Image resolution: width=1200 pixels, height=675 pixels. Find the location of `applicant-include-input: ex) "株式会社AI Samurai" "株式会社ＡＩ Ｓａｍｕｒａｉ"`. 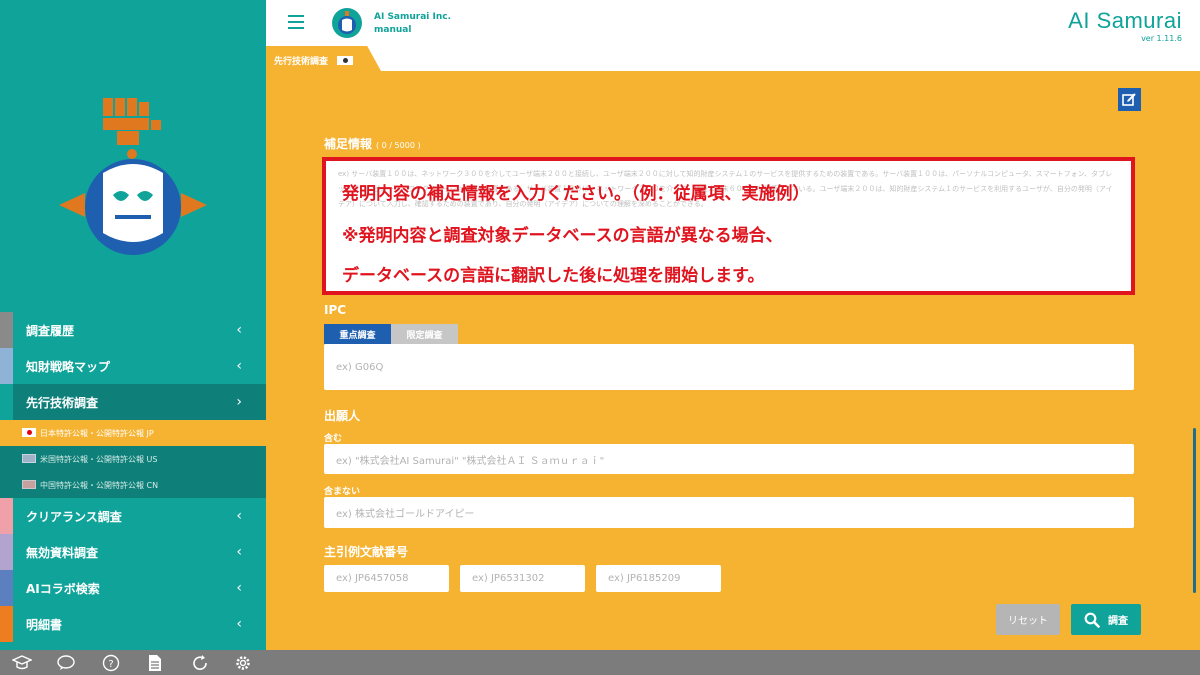

applicant-include-input: ex) "株式会社AI Samurai" "株式会社ＡＩ Ｓａｍｕｒａｉ" is located at coordinates (729, 459).